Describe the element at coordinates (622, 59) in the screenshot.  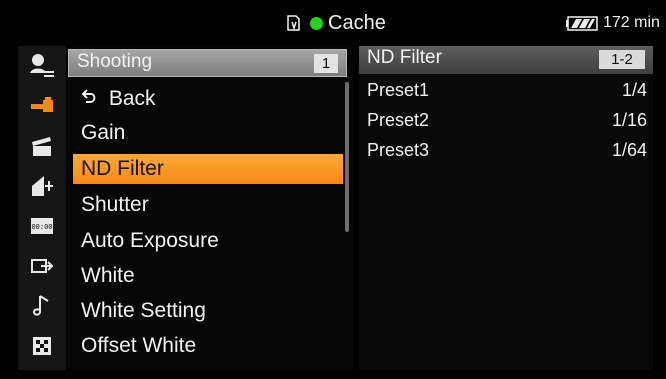
I see `right-page-indicator: 1-2` at that location.